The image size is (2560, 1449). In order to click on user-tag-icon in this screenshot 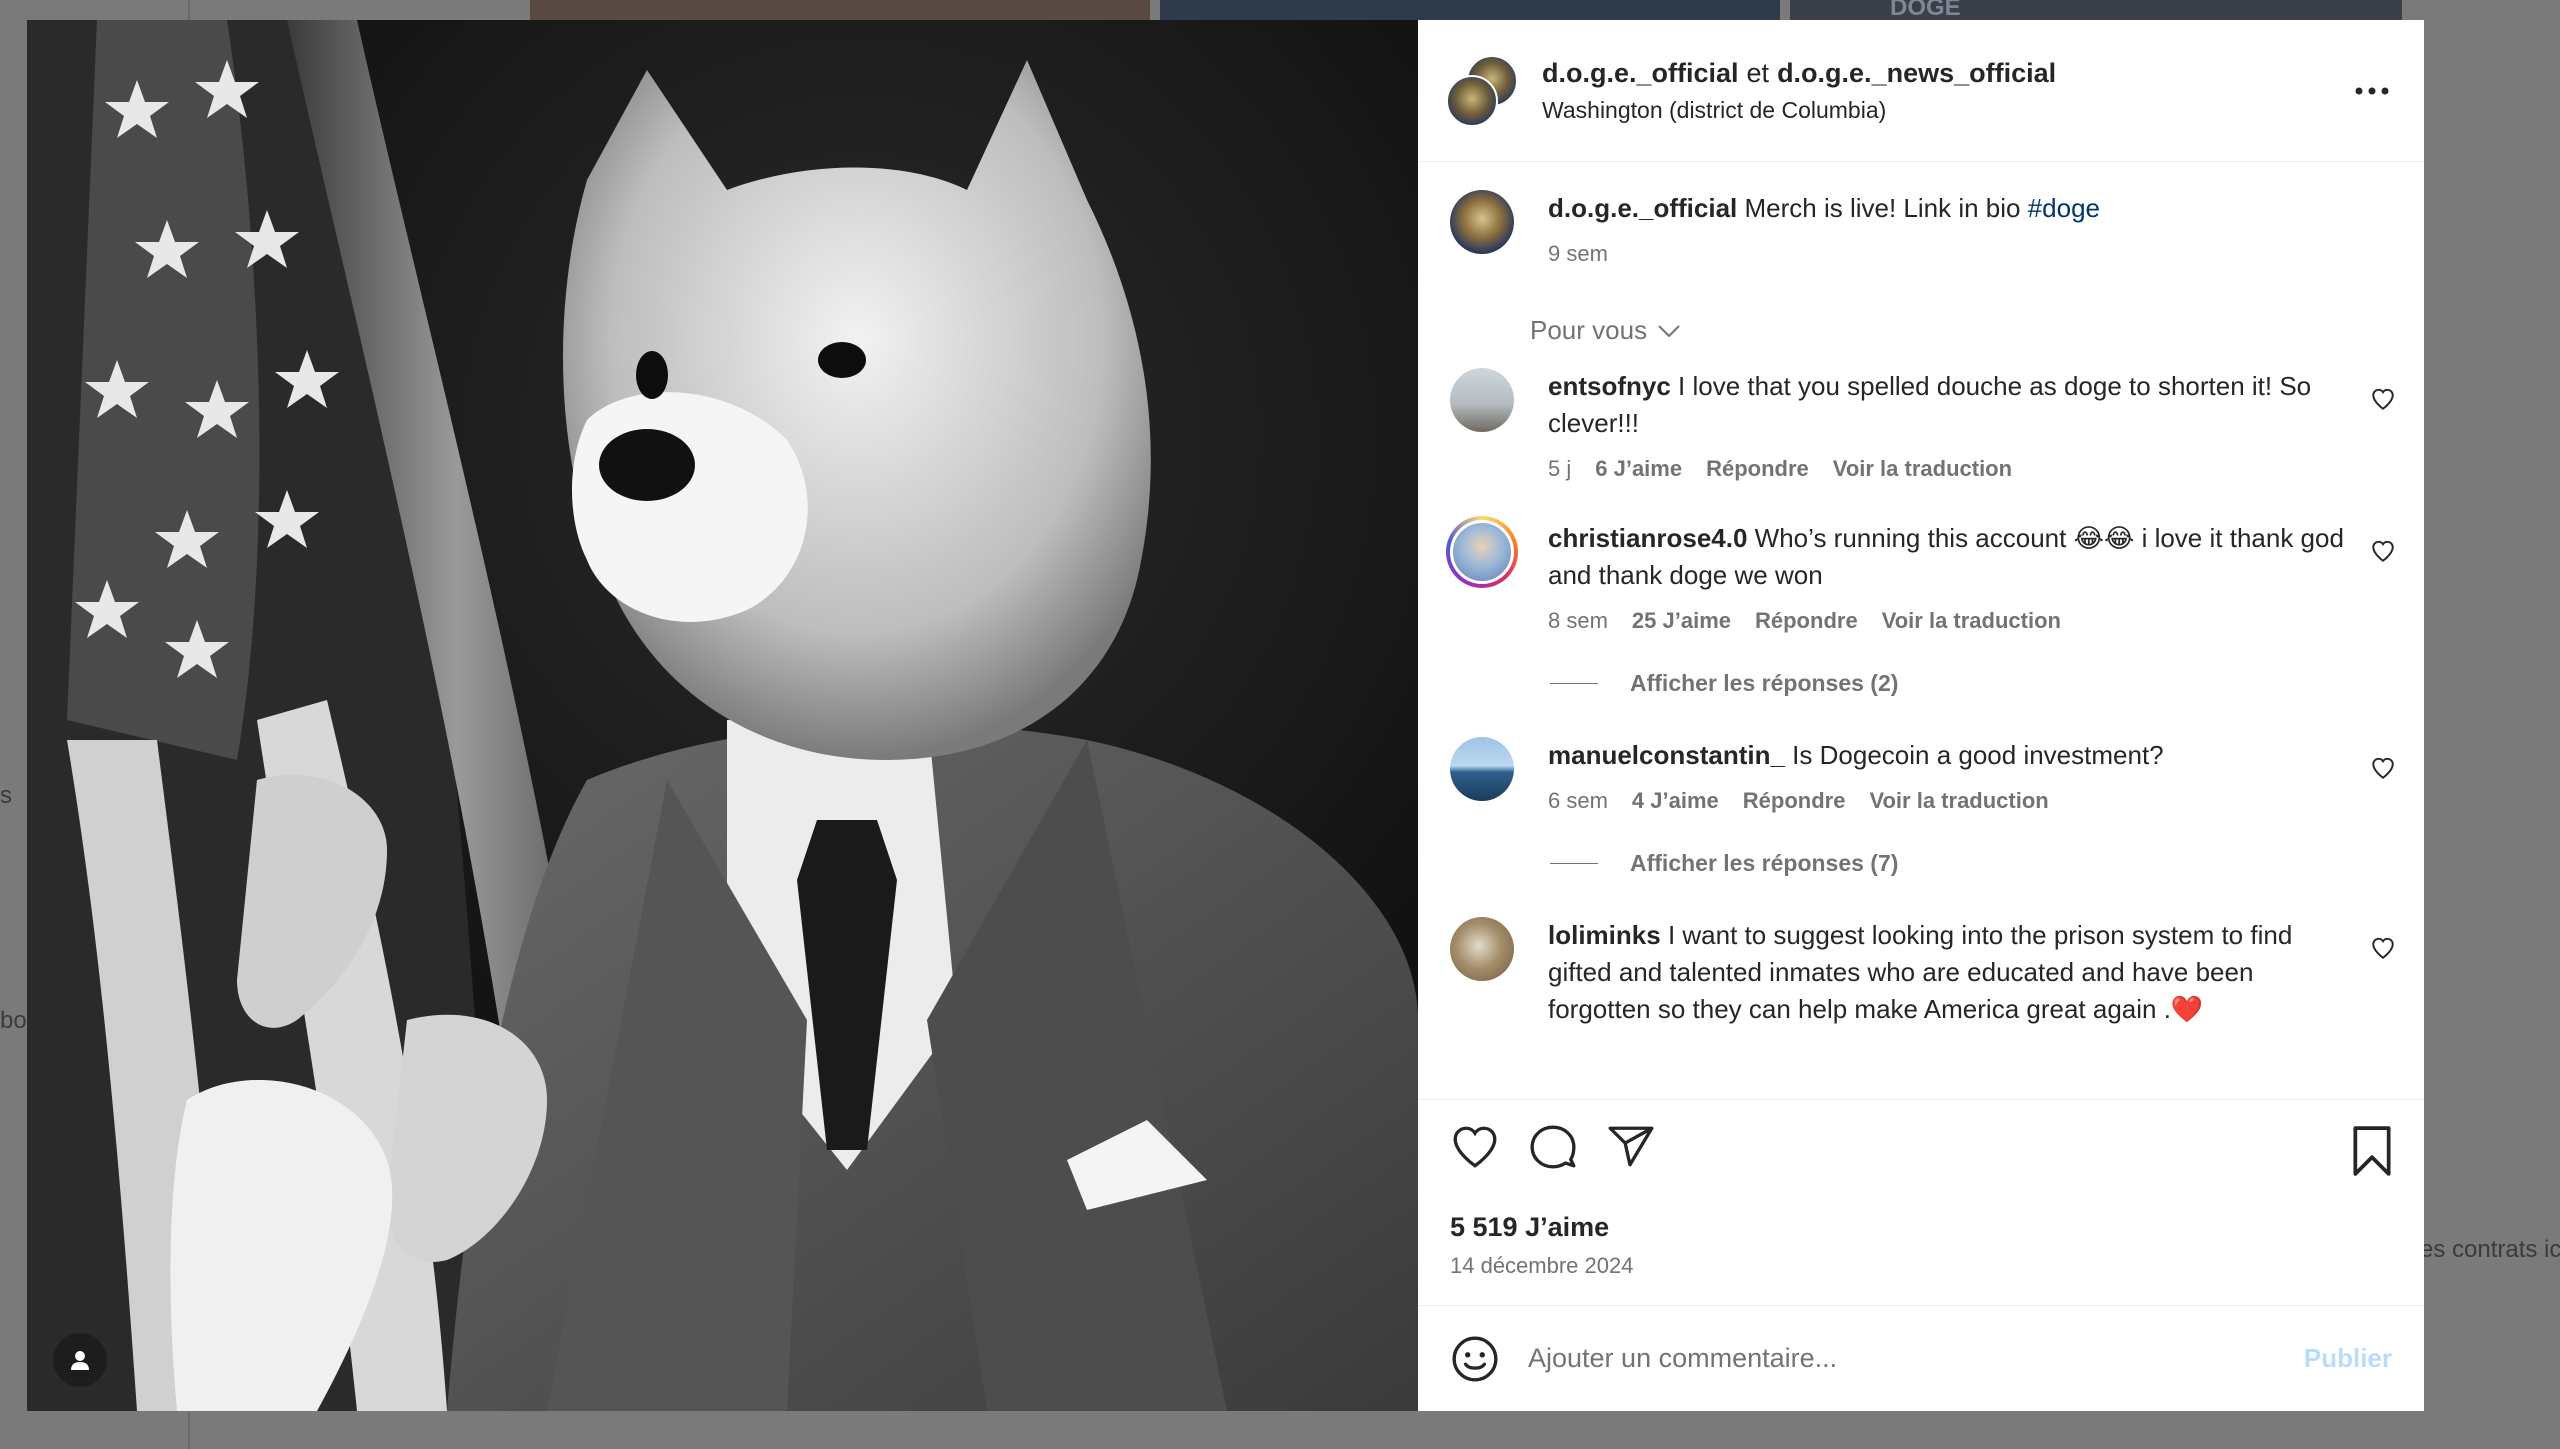, I will do `click(80, 1360)`.